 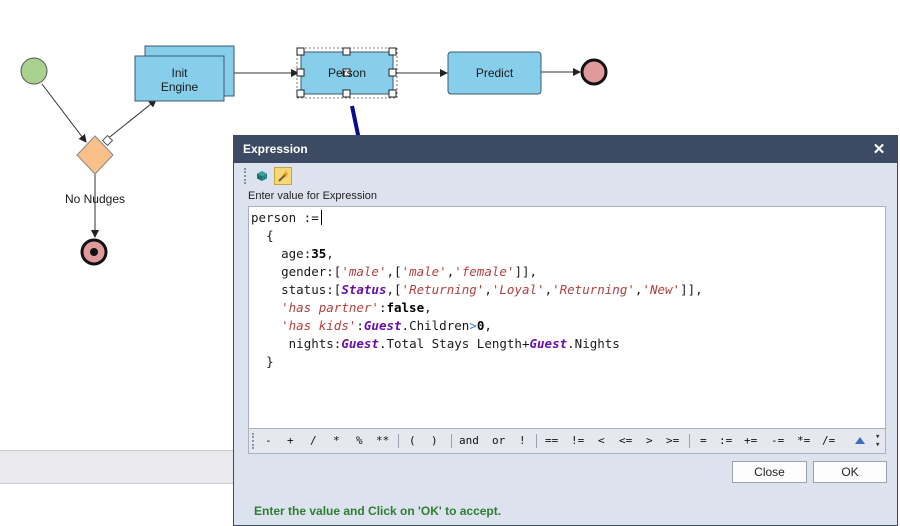 I want to click on gateway-no-nudges, so click(x=95, y=154).